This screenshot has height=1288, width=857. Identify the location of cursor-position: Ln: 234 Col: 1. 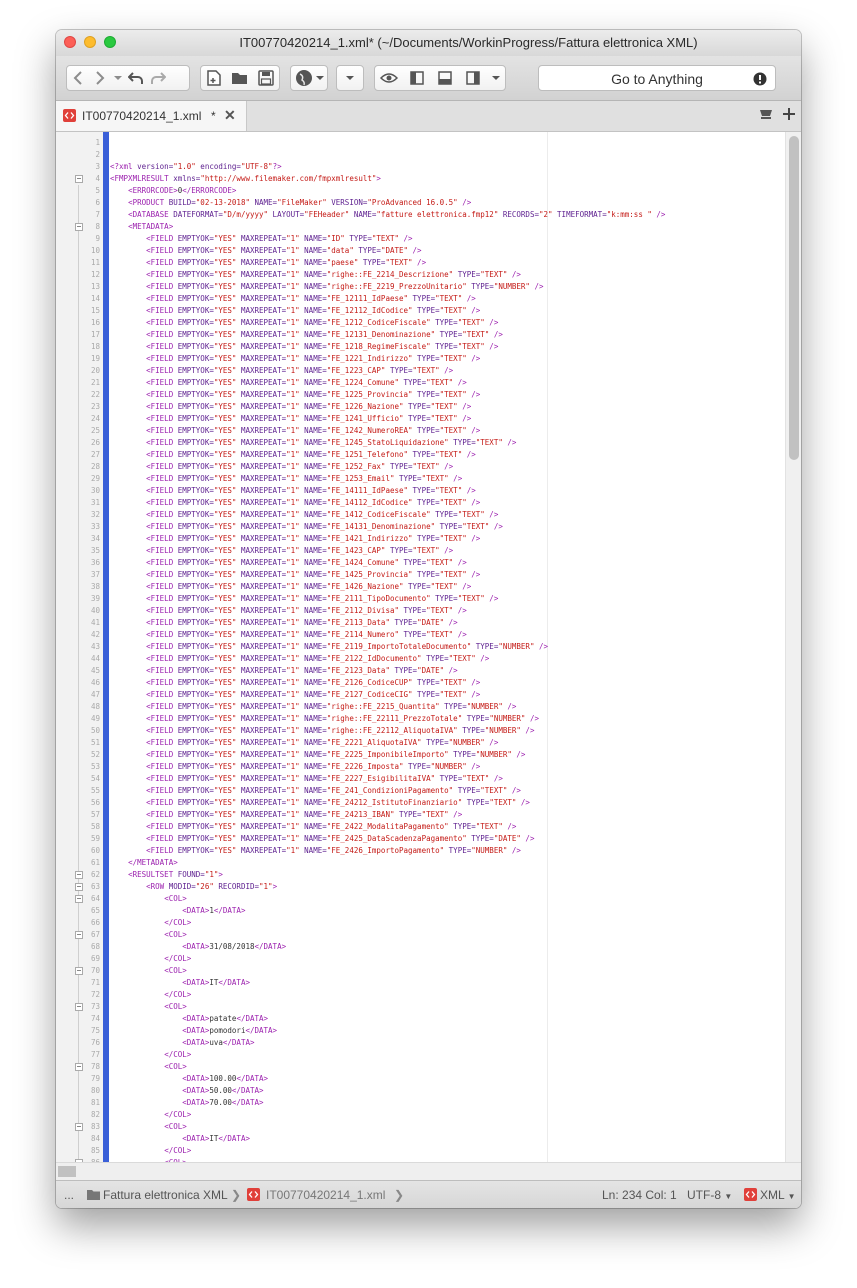
(639, 1195).